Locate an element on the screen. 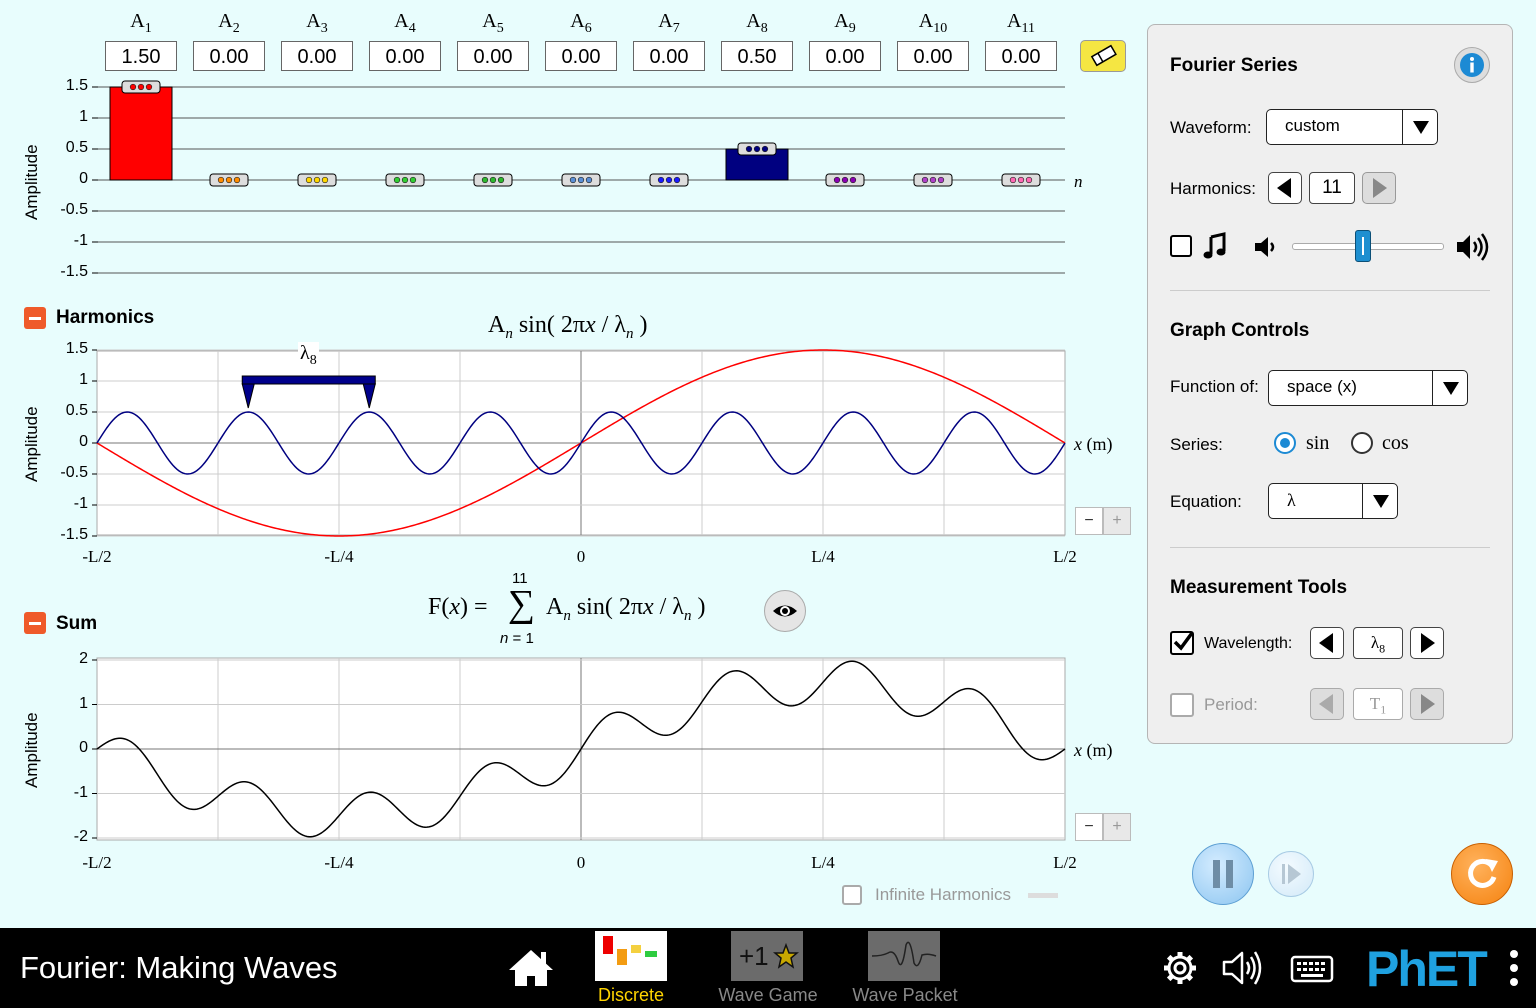  phet-logo: PhET is located at coordinates (1432, 968).